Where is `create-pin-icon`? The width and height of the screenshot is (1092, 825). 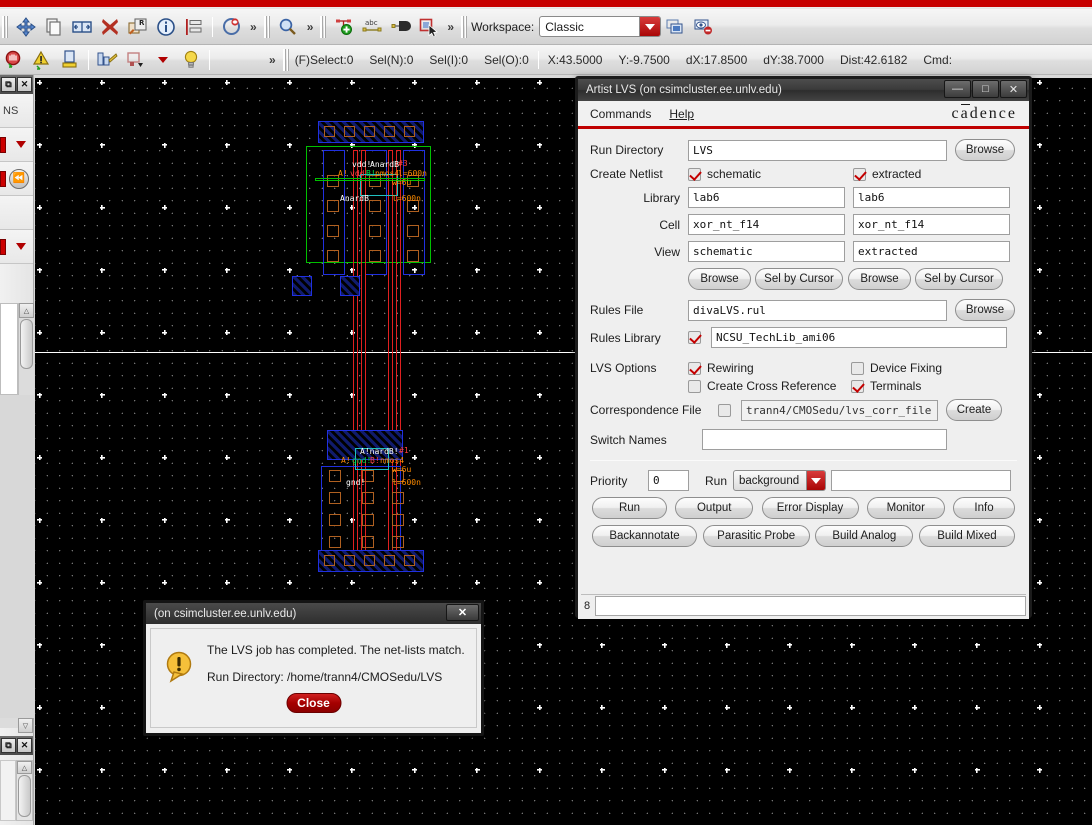
create-pin-icon is located at coordinates (400, 27).